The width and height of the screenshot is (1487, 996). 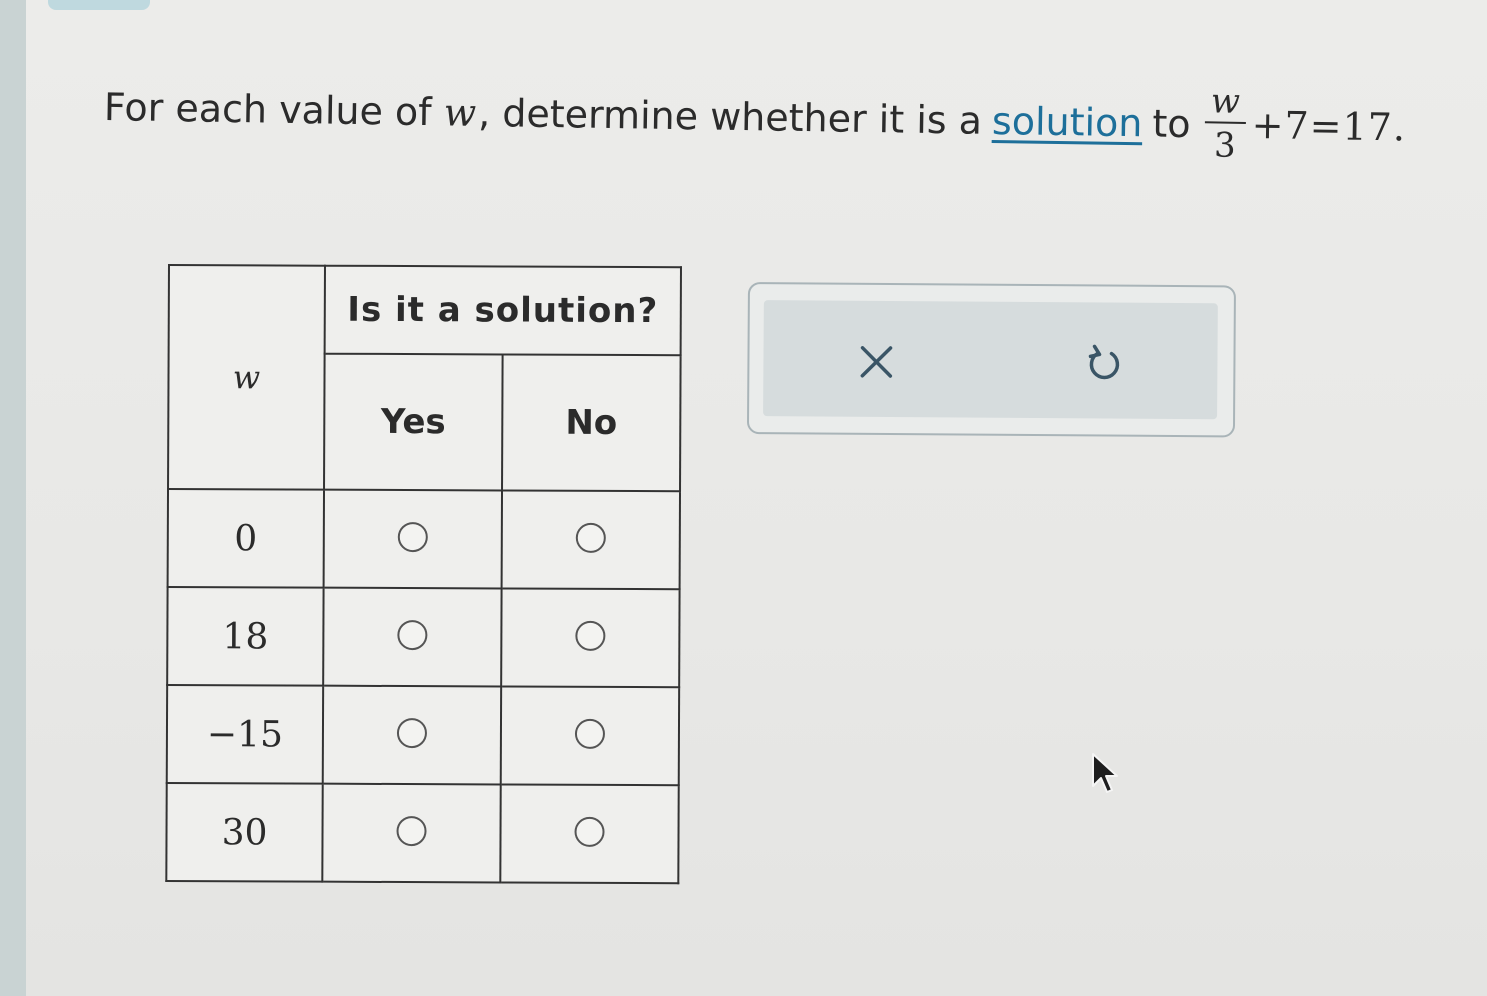 I want to click on close-icon, so click(x=876, y=362).